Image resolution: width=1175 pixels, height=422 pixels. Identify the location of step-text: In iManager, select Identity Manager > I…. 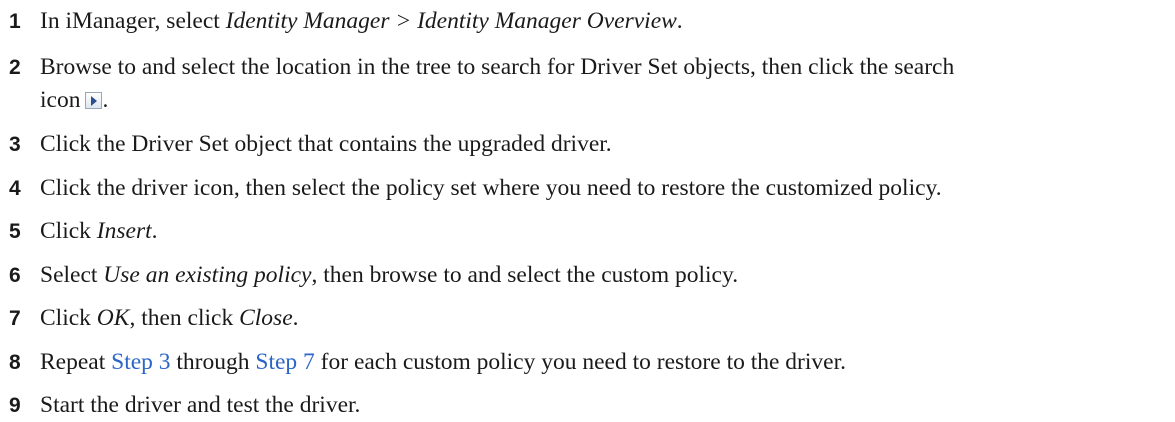
(361, 21).